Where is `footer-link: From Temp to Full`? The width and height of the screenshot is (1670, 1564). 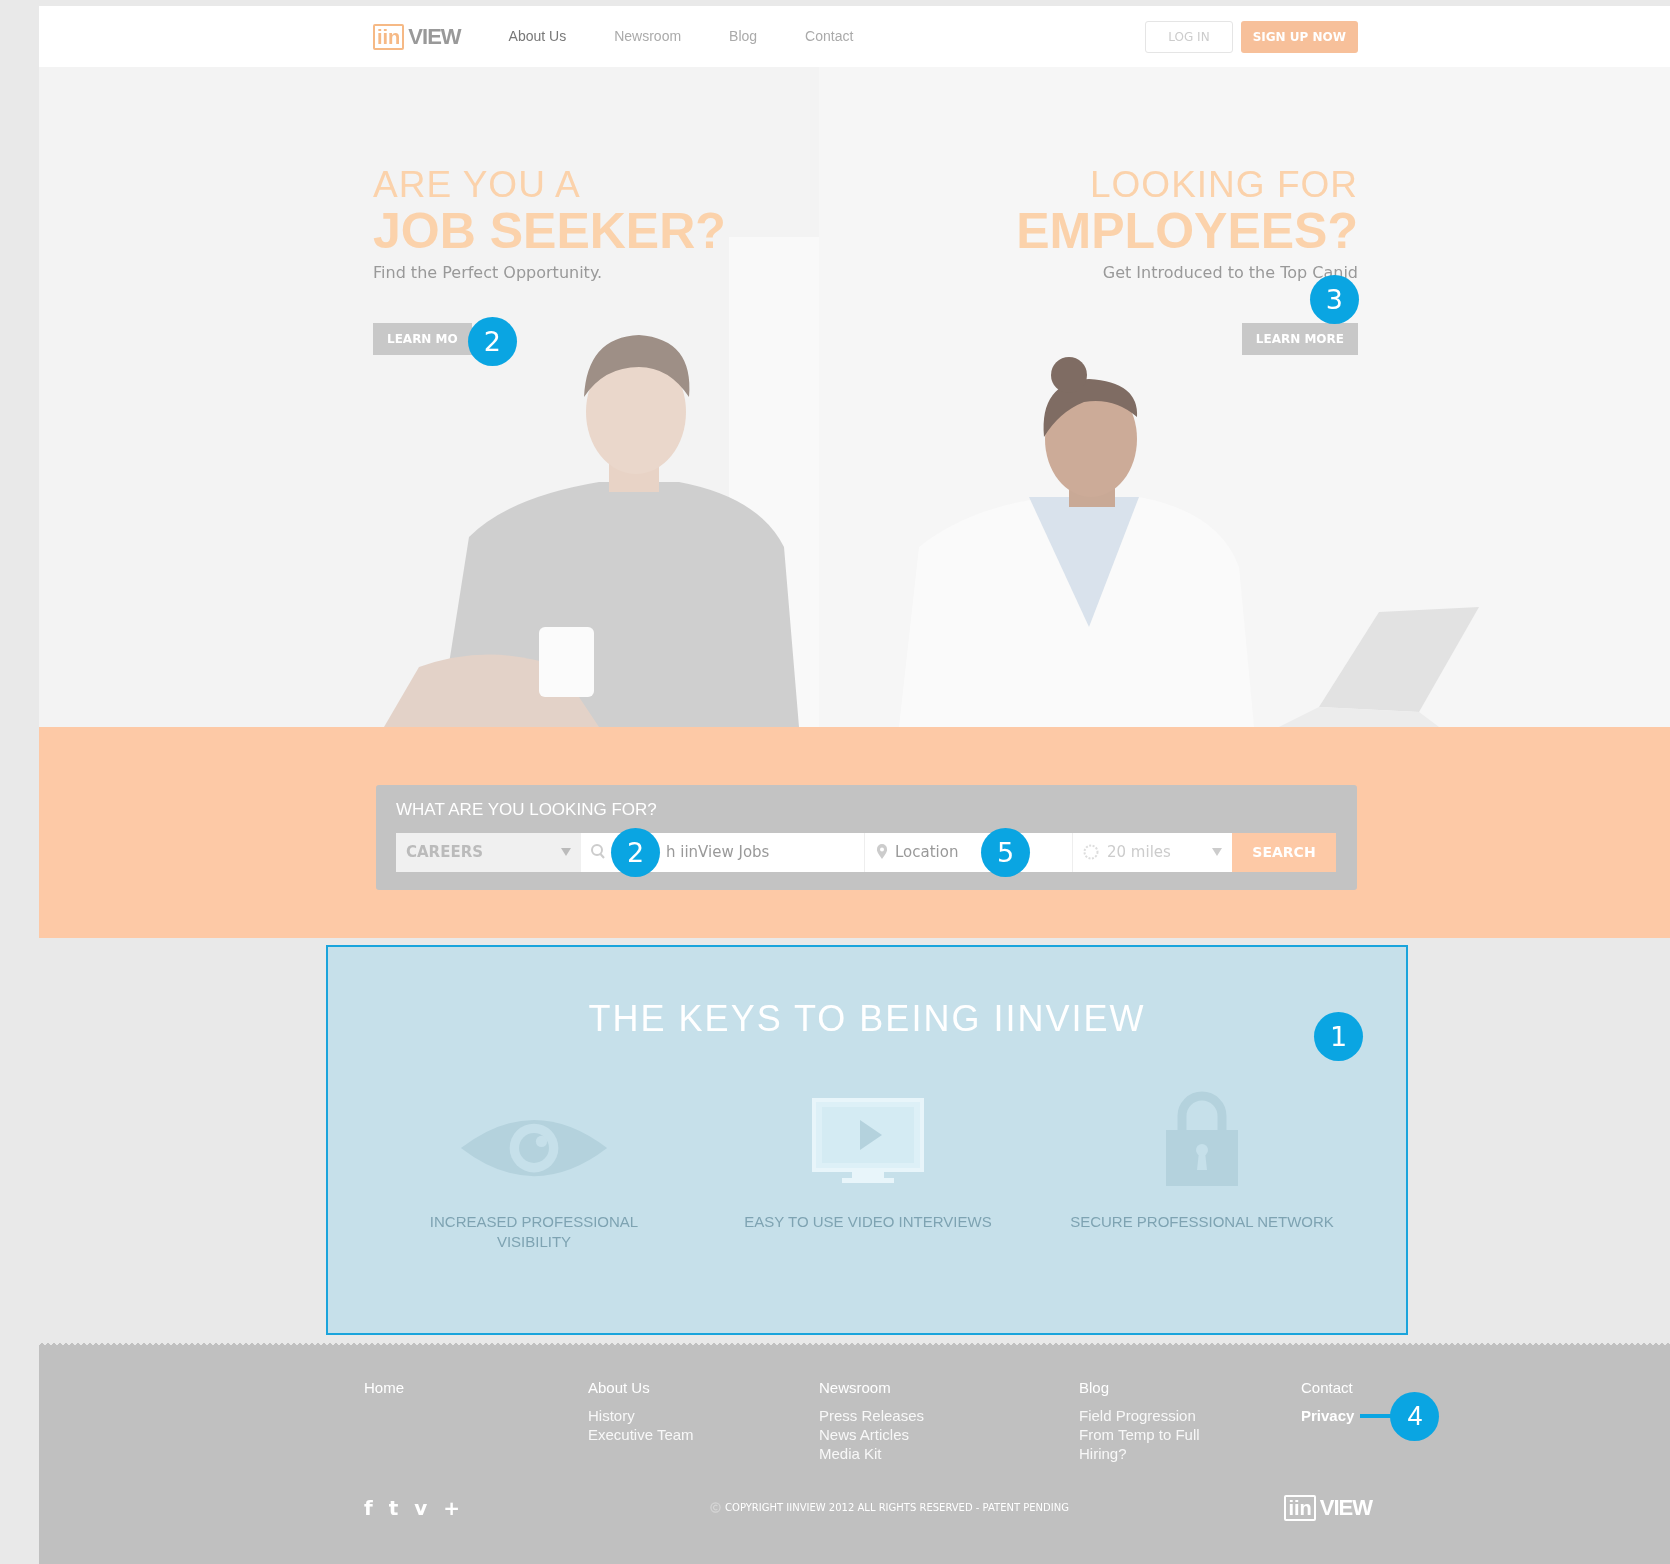 footer-link: From Temp to Full is located at coordinates (1139, 1434).